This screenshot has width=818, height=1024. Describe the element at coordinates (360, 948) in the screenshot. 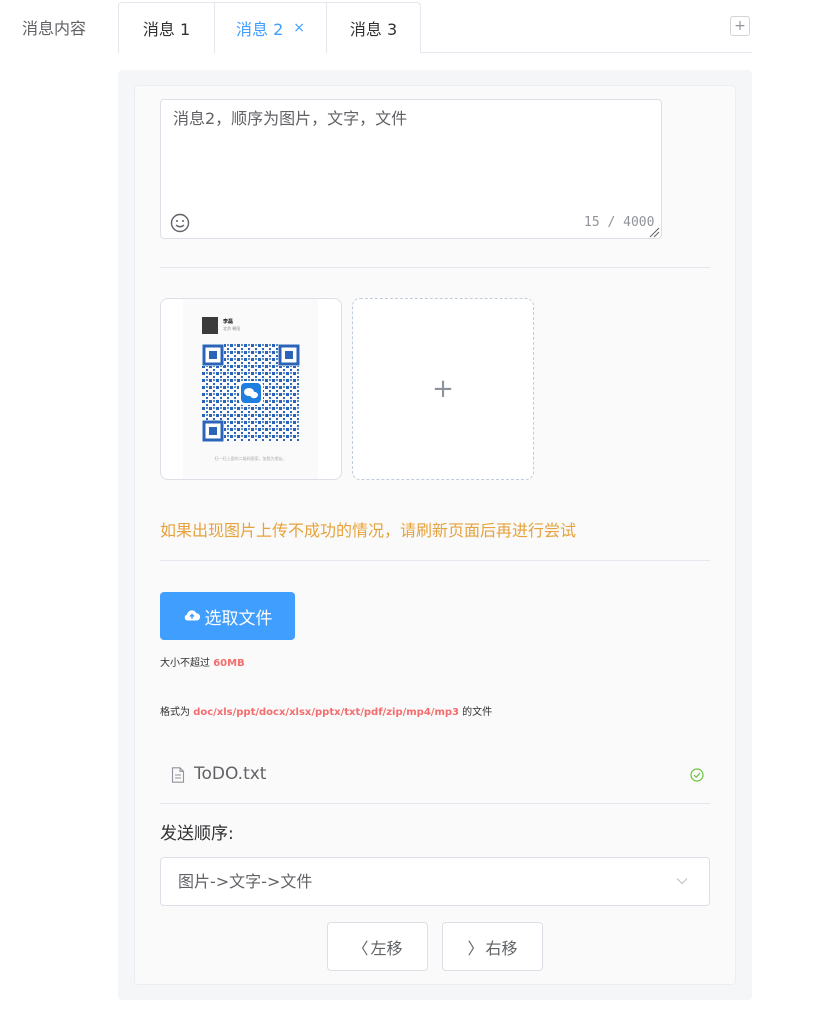

I see `chevron-left-icon: 〈` at that location.